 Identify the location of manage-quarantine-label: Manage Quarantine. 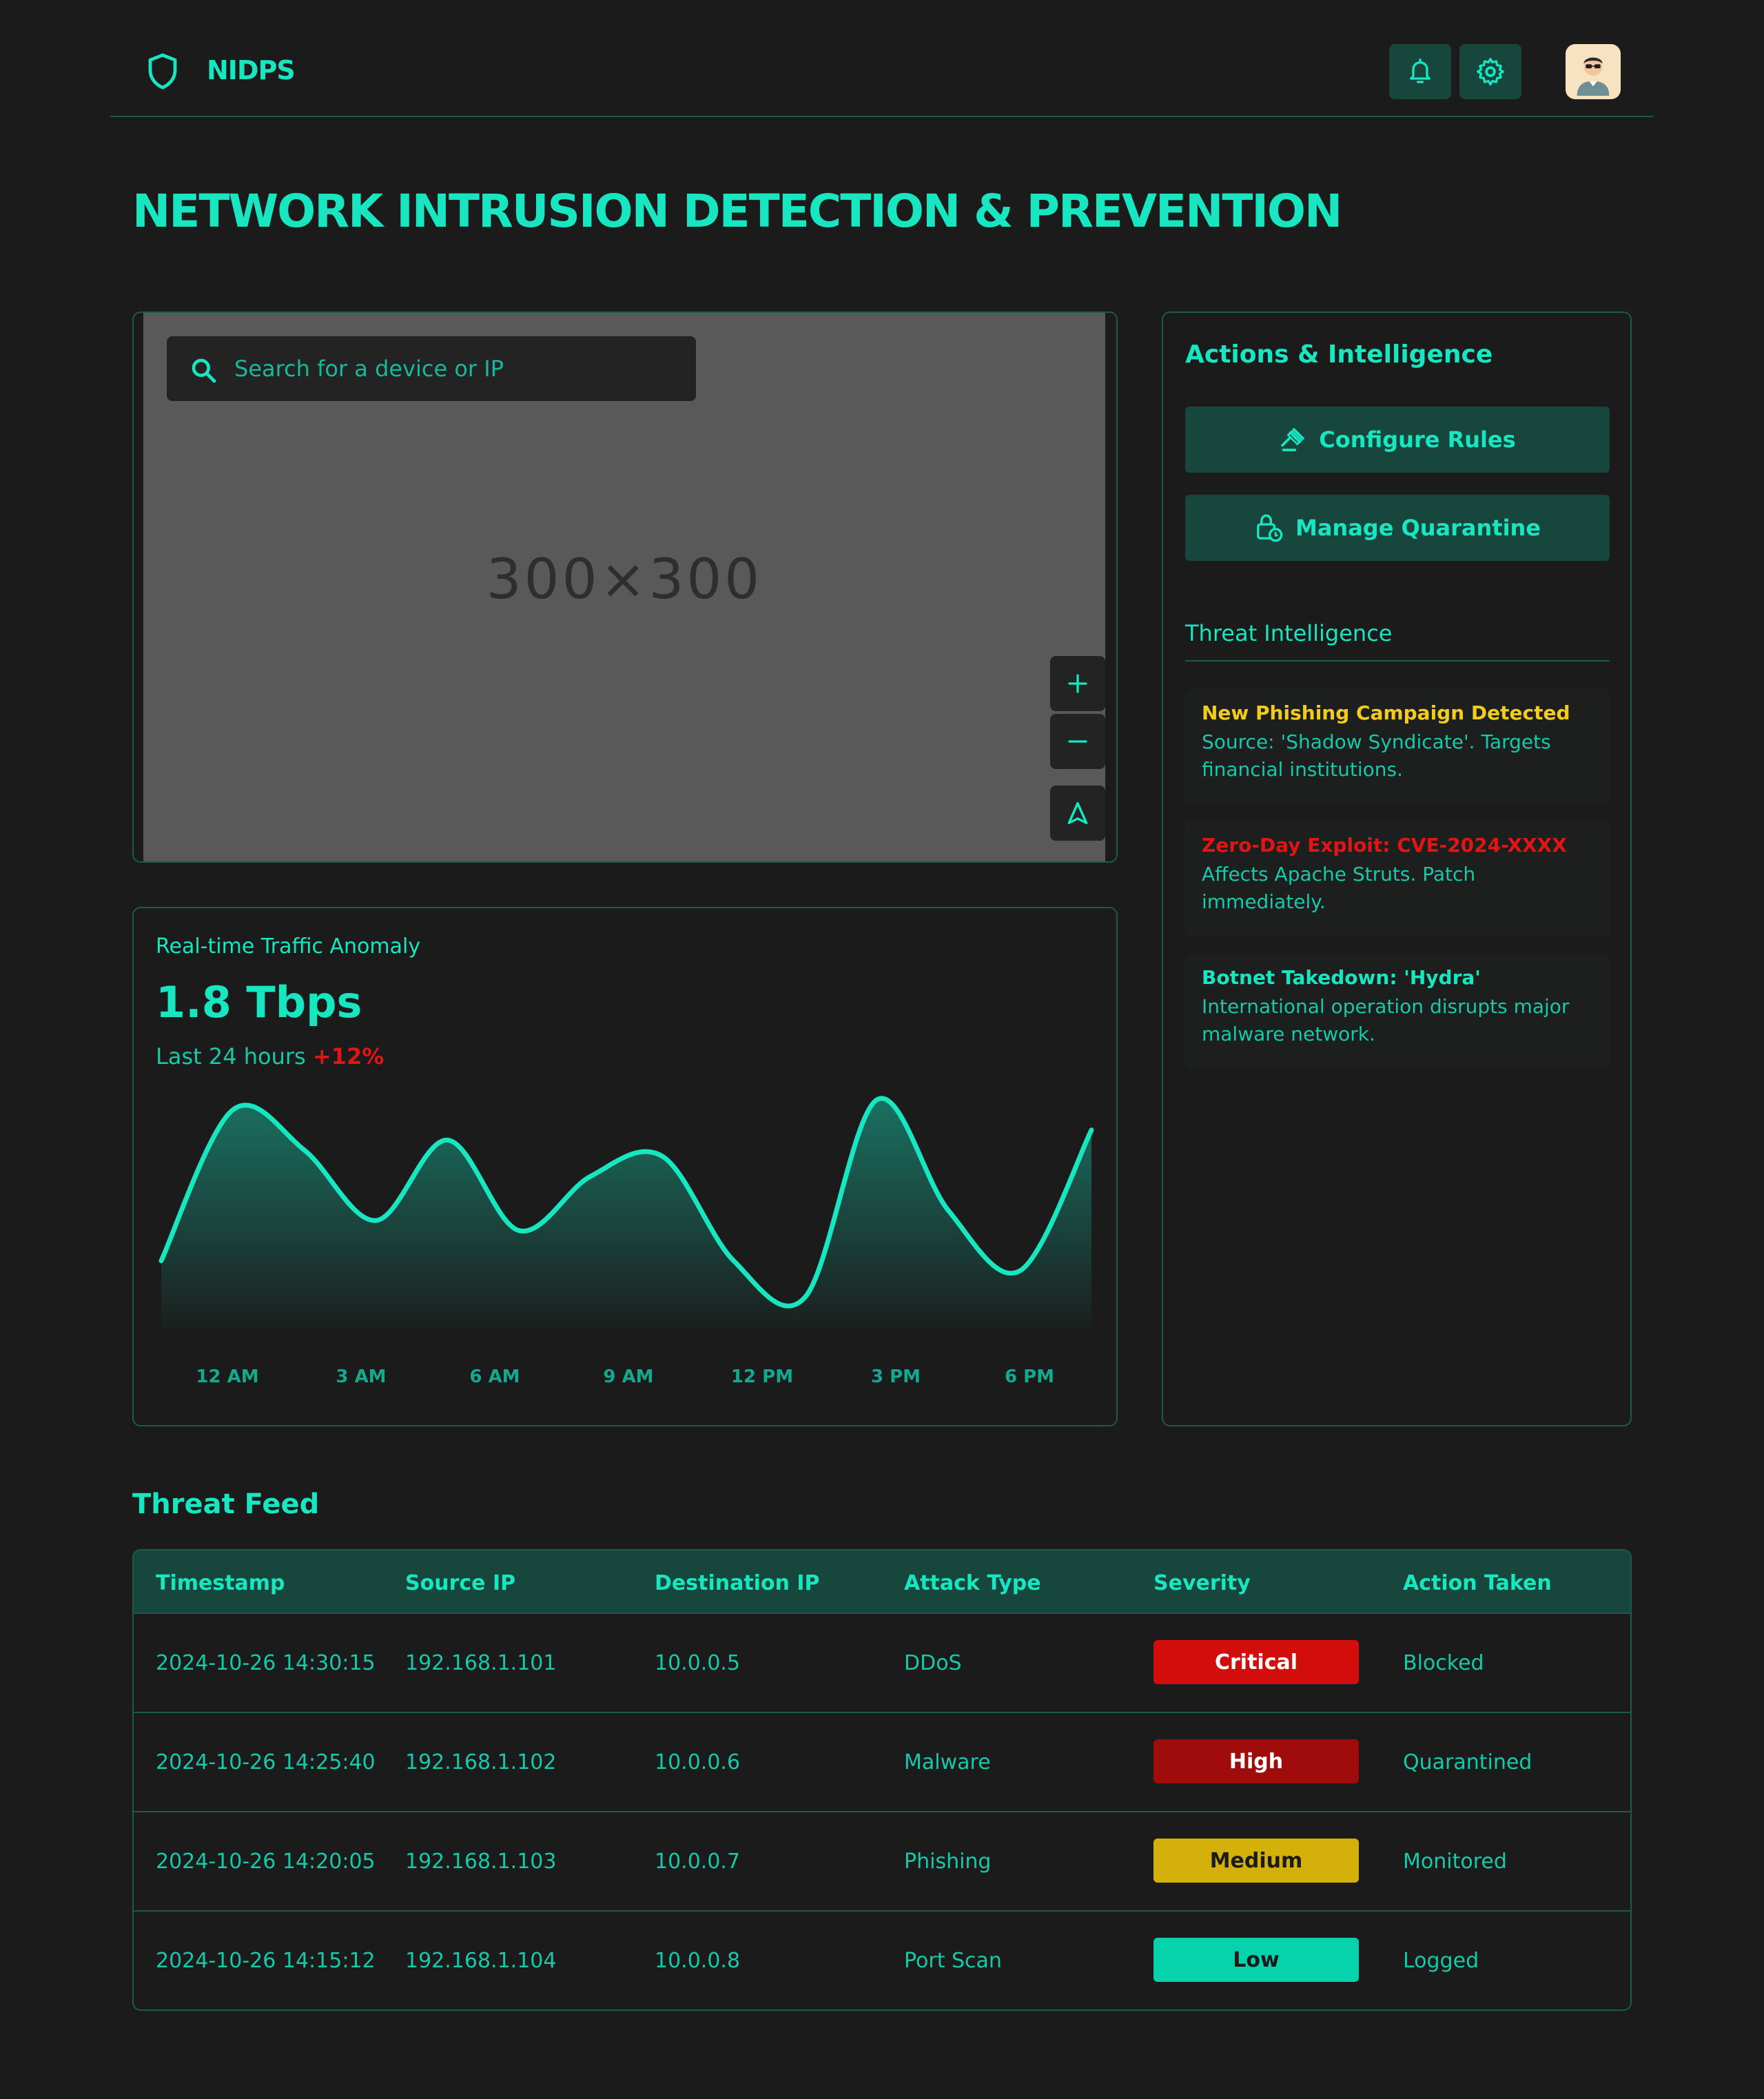
(1418, 528).